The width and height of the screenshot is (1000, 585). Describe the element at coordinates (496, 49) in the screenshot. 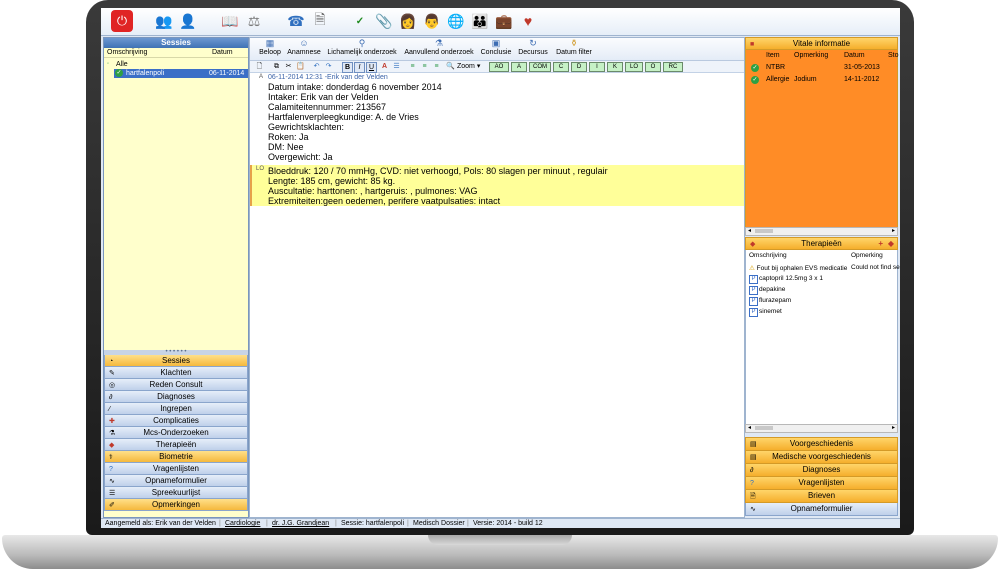

I see `conclusie-button: ▣ Conclusie` at that location.